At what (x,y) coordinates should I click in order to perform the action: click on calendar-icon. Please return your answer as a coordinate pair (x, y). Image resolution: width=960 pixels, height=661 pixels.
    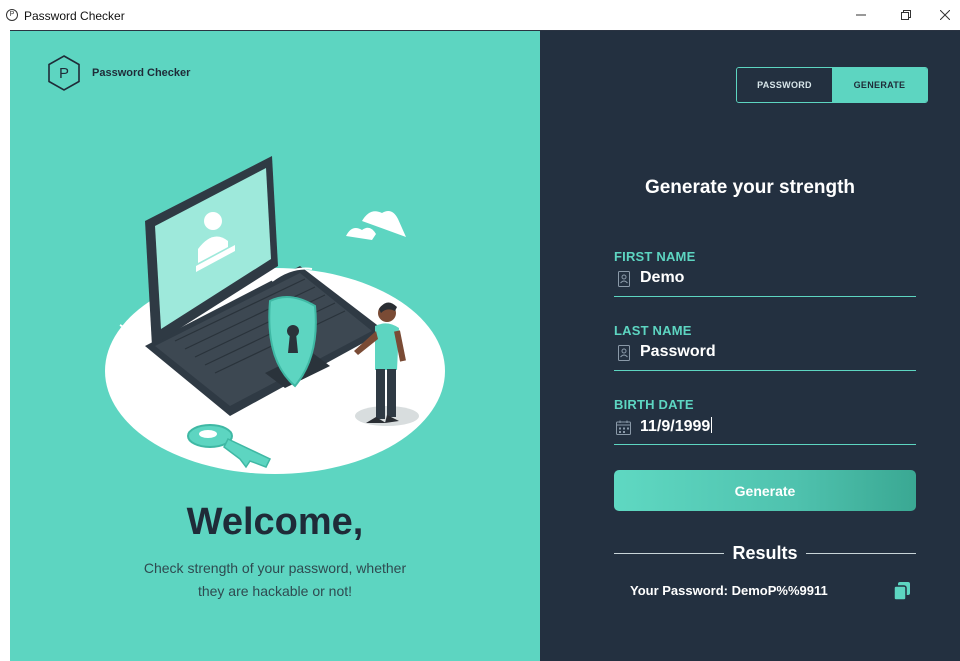
    Looking at the image, I should click on (623, 427).